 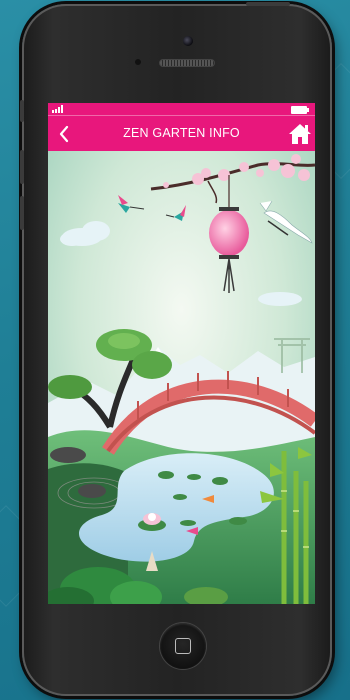 I want to click on home-square-icon, so click(x=183, y=646).